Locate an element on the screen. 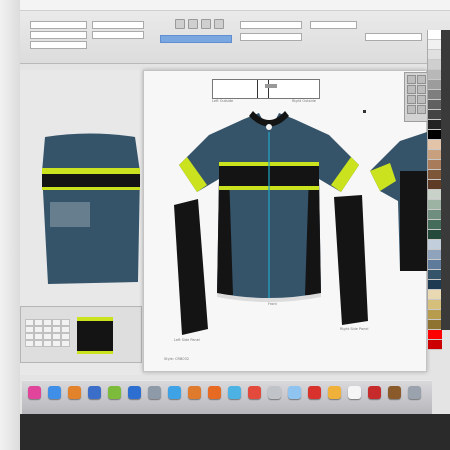  calendar-icon is located at coordinates (354, 392).